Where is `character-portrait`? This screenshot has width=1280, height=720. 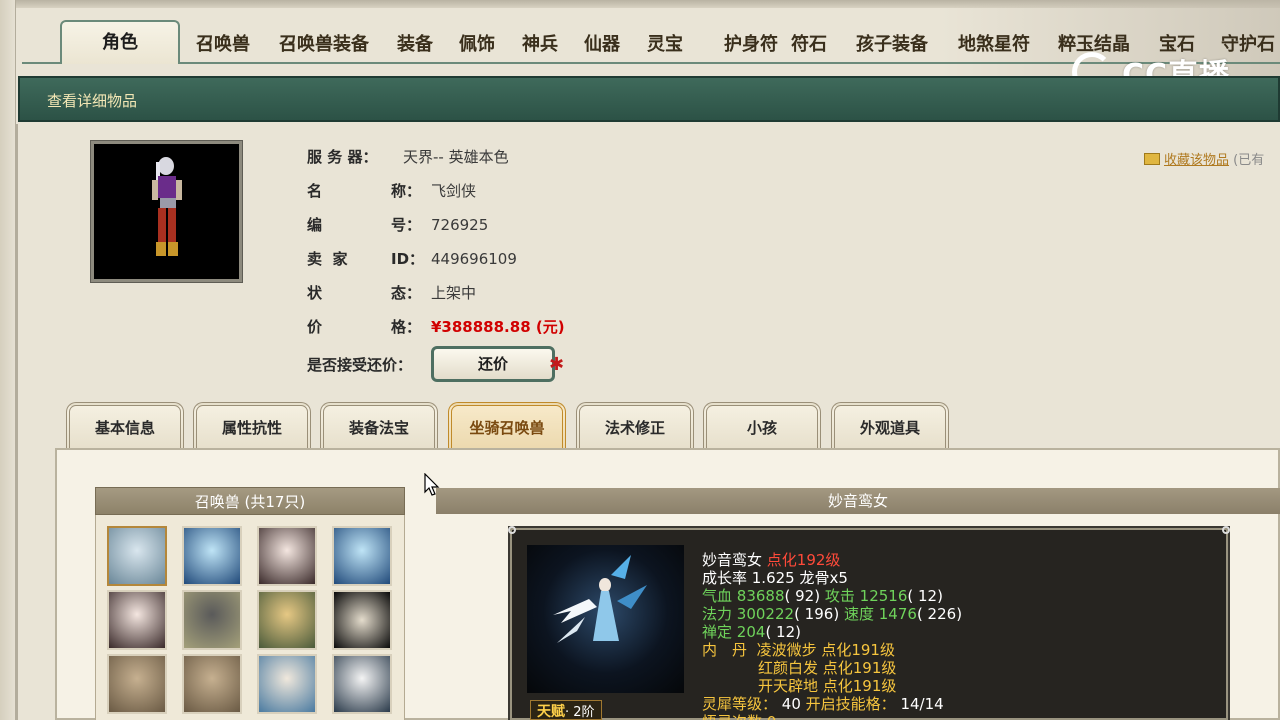 character-portrait is located at coordinates (166, 211).